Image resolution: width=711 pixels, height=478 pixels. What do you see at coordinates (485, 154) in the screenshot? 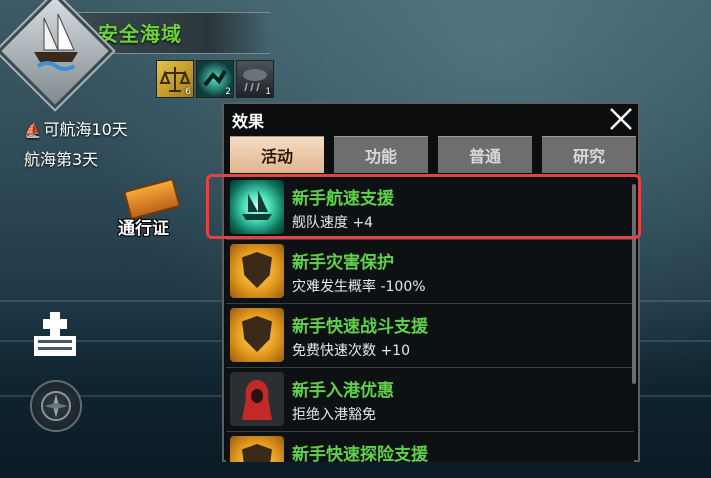
I see `tab-normal: 普通` at bounding box center [485, 154].